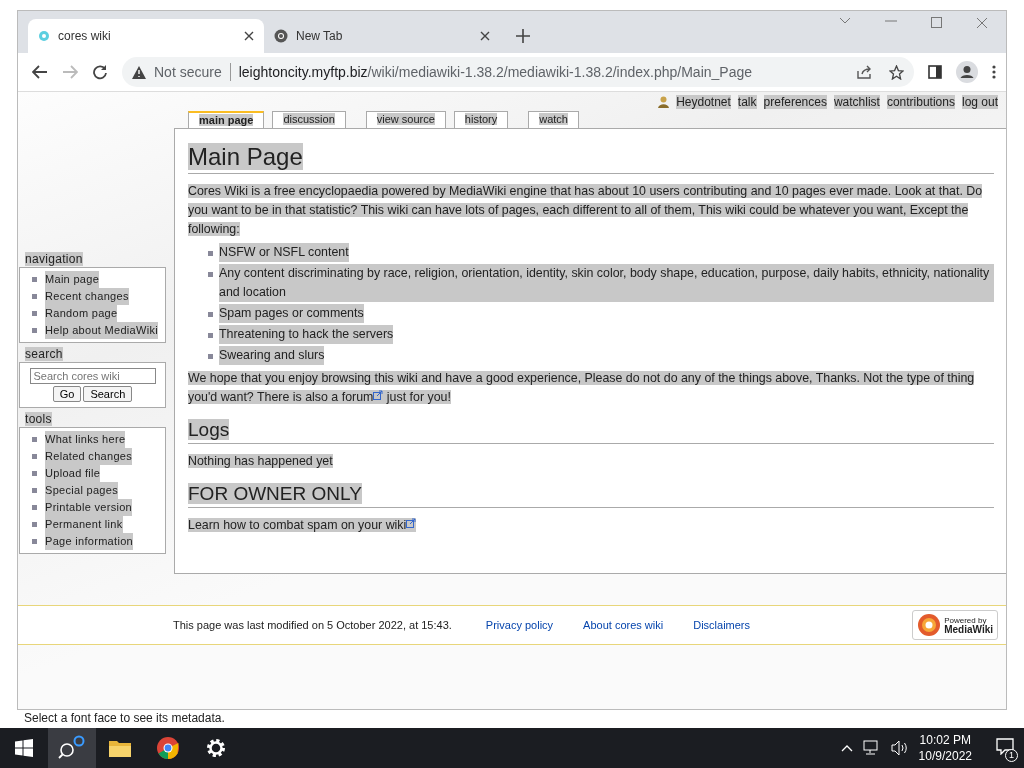  I want to click on page-tab: main page, so click(226, 119).